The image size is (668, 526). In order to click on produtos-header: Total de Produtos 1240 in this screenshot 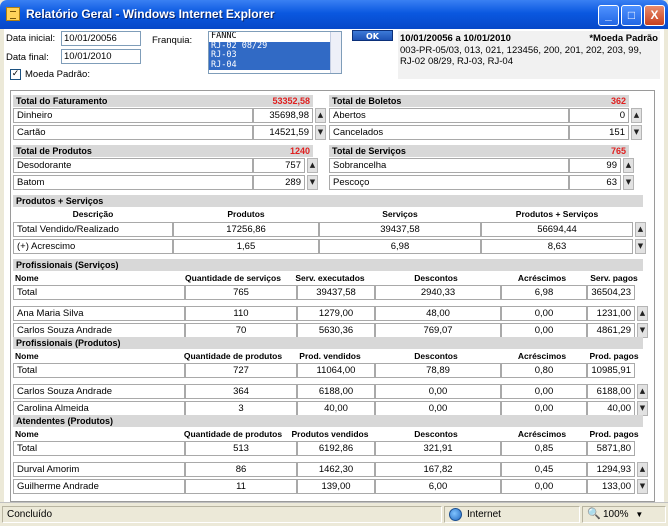, I will do `click(163, 151)`.